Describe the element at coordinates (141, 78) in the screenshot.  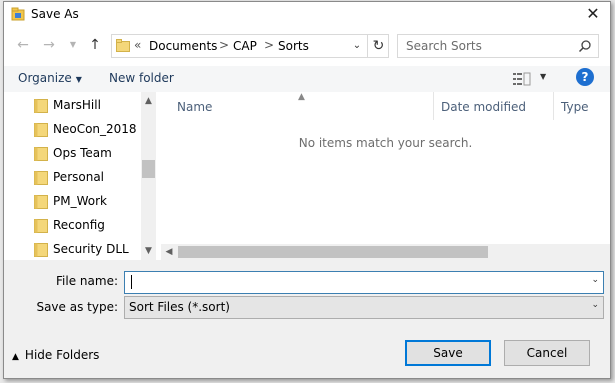
I see `new-folder-button: New folder` at that location.